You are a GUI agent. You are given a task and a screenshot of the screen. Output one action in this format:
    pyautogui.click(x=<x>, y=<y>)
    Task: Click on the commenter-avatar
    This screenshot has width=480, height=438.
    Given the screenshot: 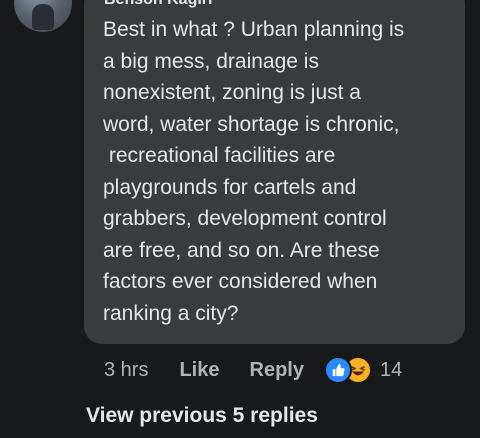 What is the action you would take?
    pyautogui.click(x=43, y=16)
    